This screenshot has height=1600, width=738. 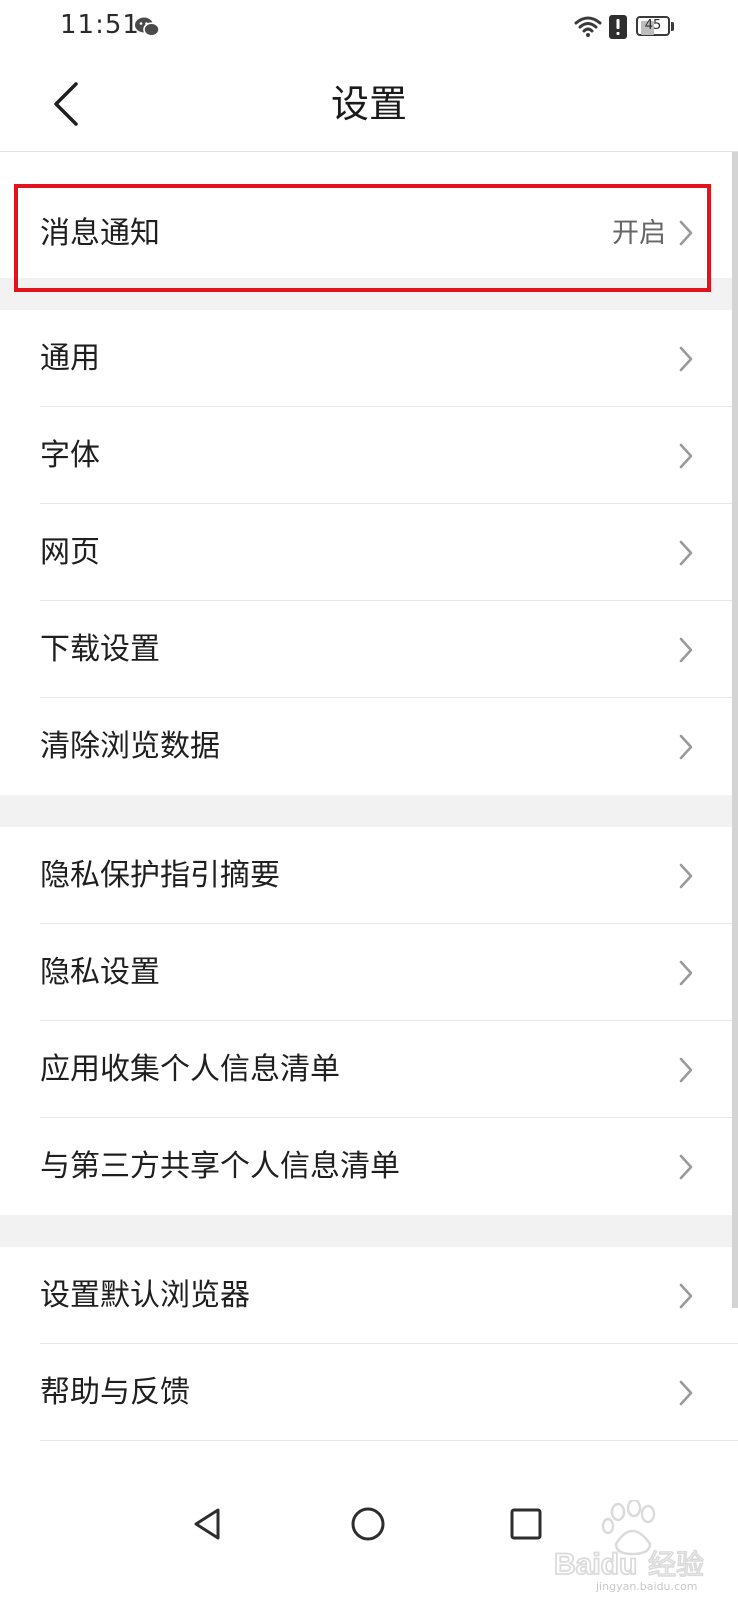 I want to click on status-time: 11:51, so click(x=100, y=25).